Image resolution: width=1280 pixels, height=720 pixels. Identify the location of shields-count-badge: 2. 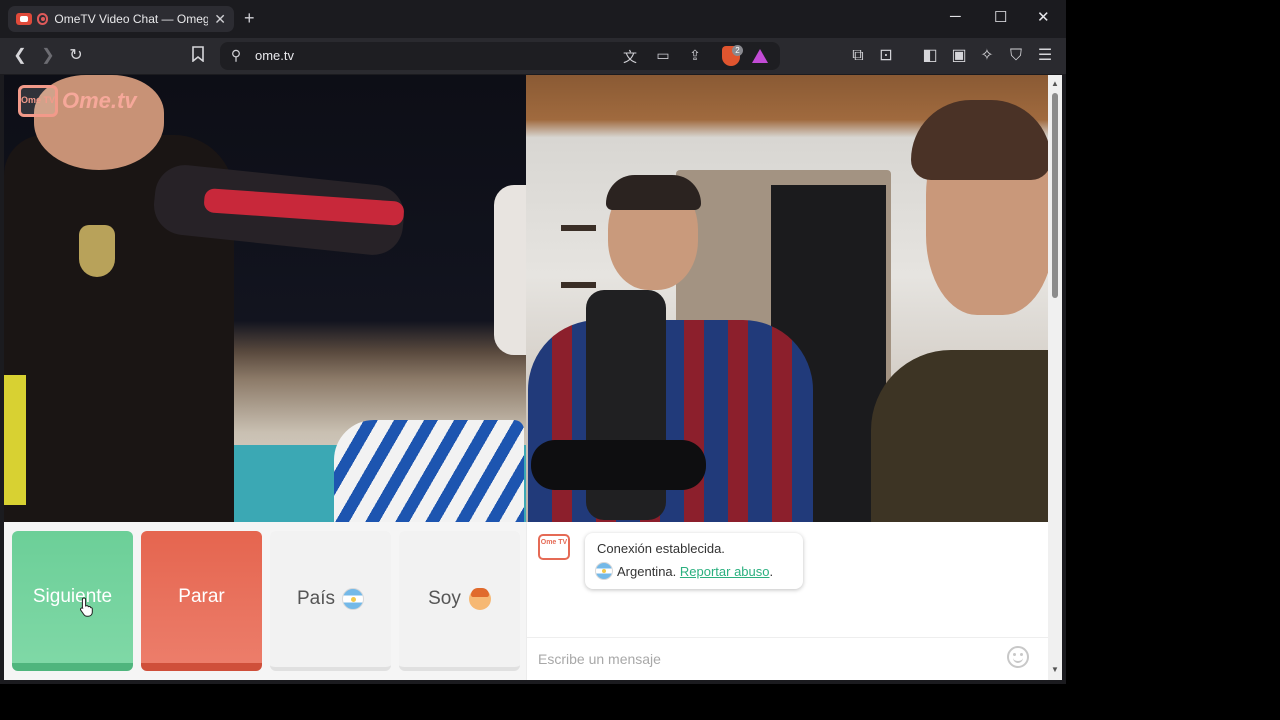
(737, 50).